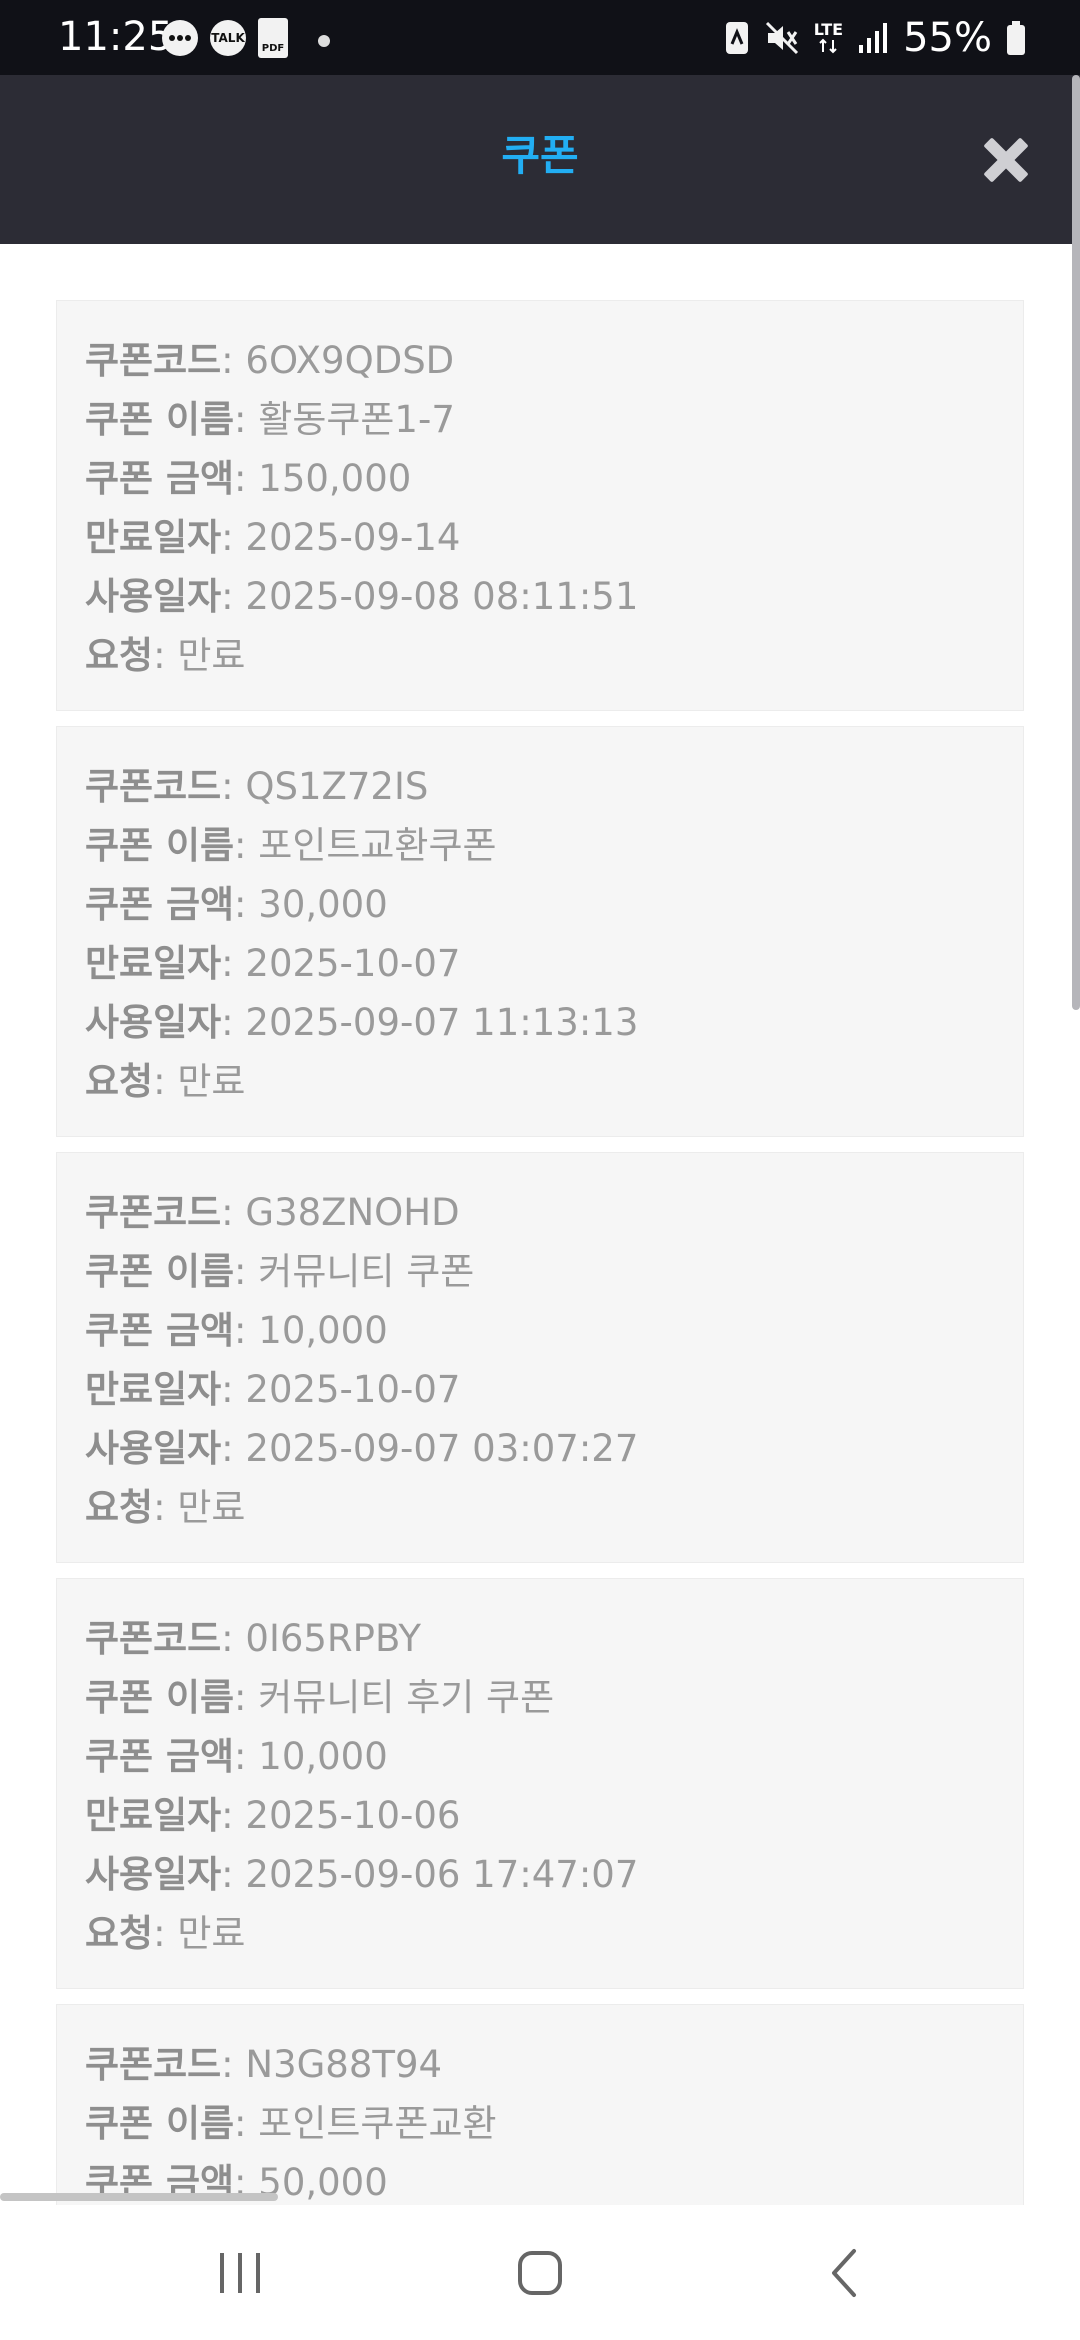 The height and width of the screenshot is (2340, 1080). Describe the element at coordinates (554, 845) in the screenshot. I see `coupon-name-row: 쿠폰 이름: 포인트교환쿠폰` at that location.